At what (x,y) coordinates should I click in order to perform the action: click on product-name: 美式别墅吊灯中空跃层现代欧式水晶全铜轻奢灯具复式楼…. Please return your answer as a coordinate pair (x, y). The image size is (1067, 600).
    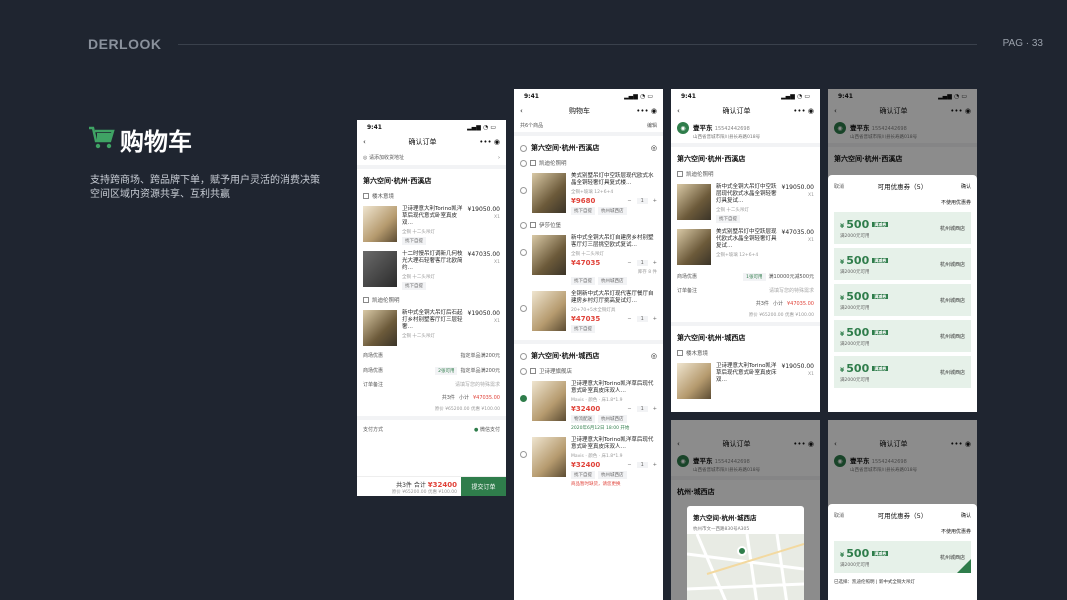
    Looking at the image, I should click on (612, 179).